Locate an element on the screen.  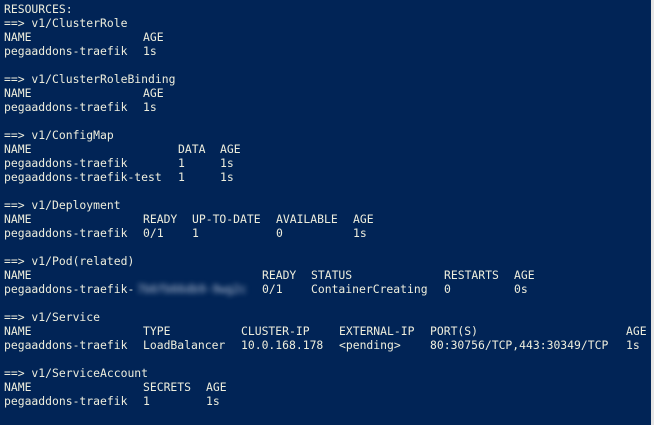
pod-age: 0s is located at coordinates (521, 289).